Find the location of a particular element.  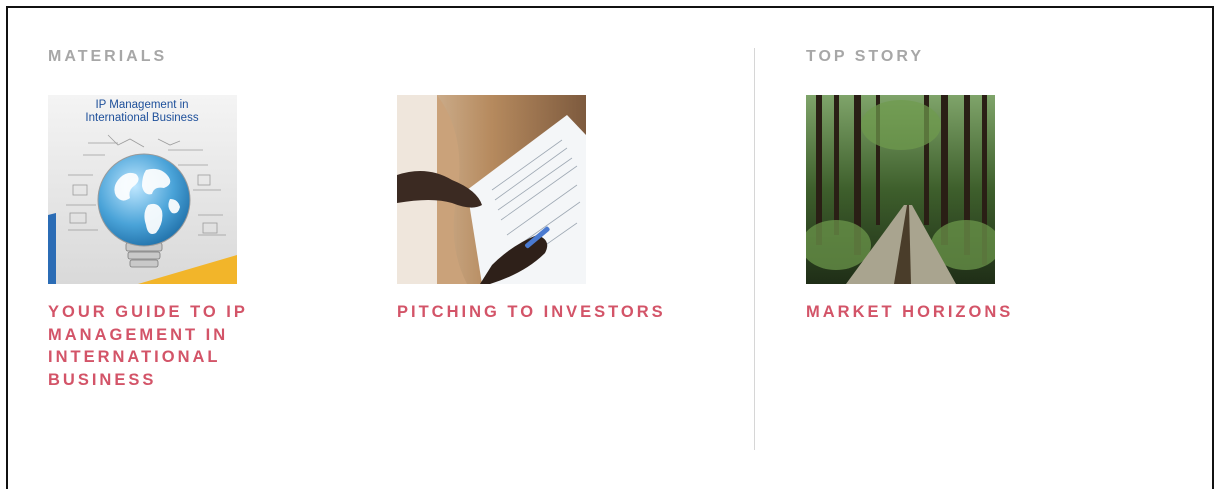

ip-guide-cover-image: IP Management in International Business is located at coordinates (142, 189).